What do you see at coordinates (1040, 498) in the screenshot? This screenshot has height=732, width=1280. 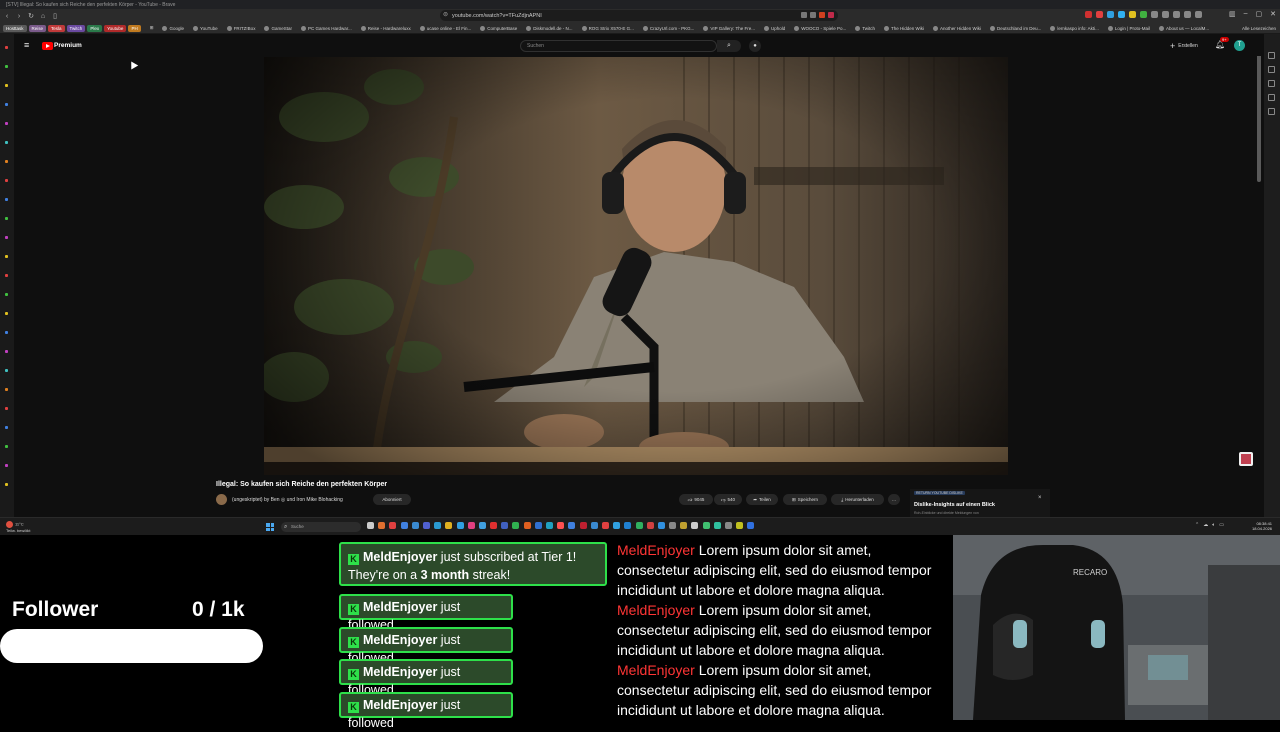 I see `close-icon: ×` at bounding box center [1040, 498].